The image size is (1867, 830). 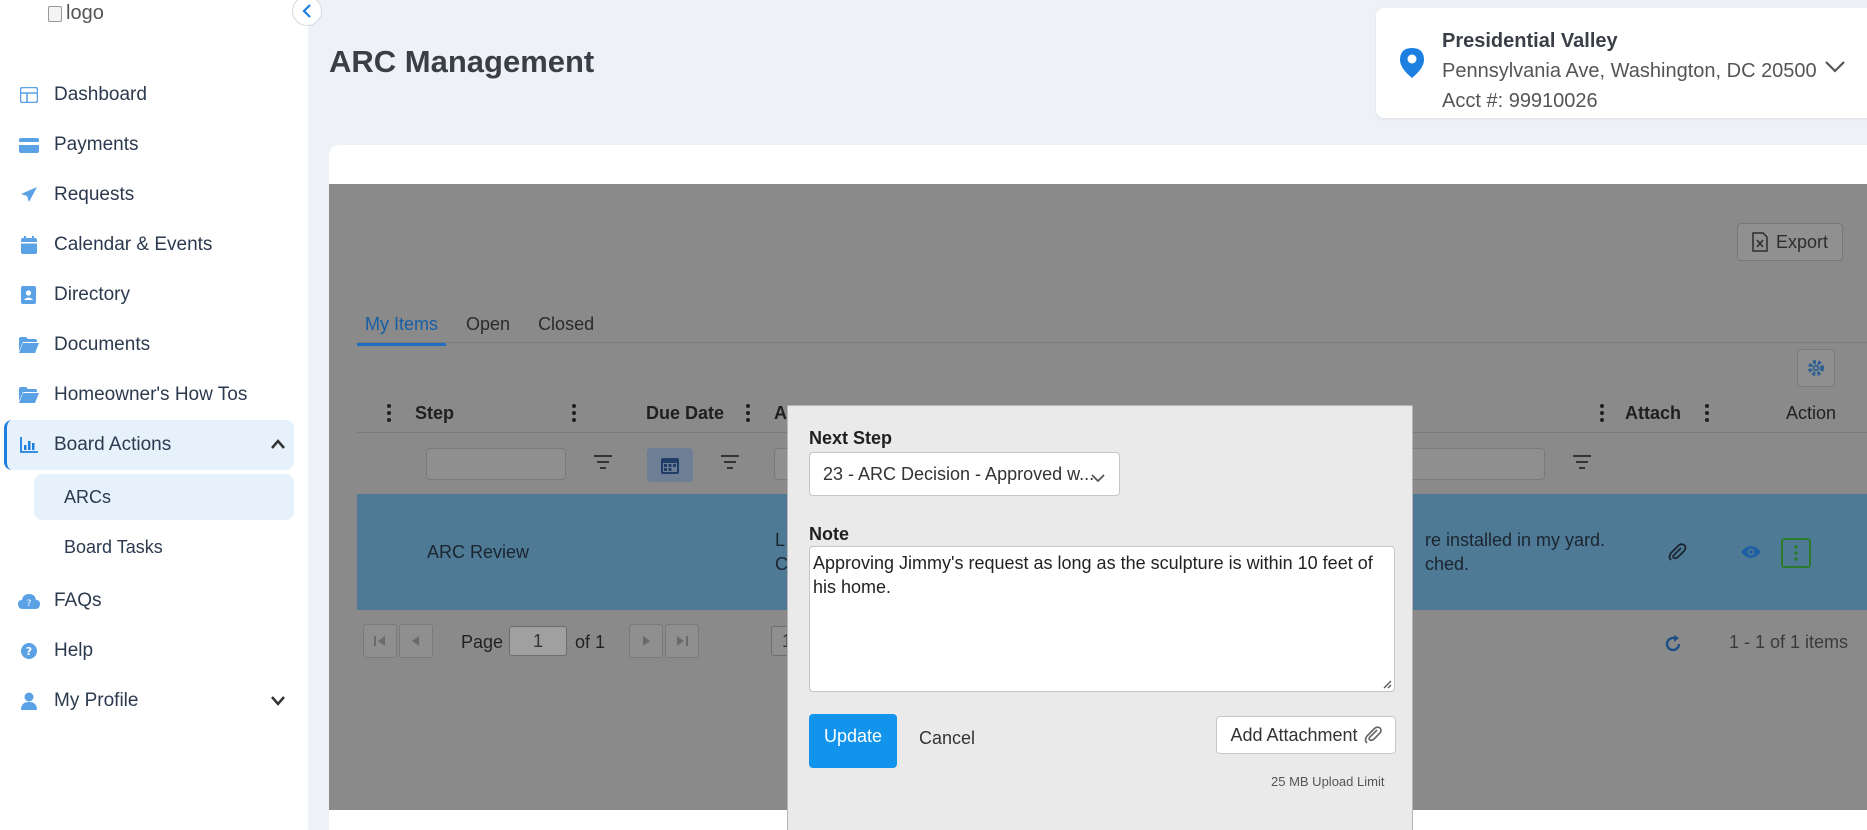 I want to click on sidebar-item-label: My Profile, so click(x=96, y=700).